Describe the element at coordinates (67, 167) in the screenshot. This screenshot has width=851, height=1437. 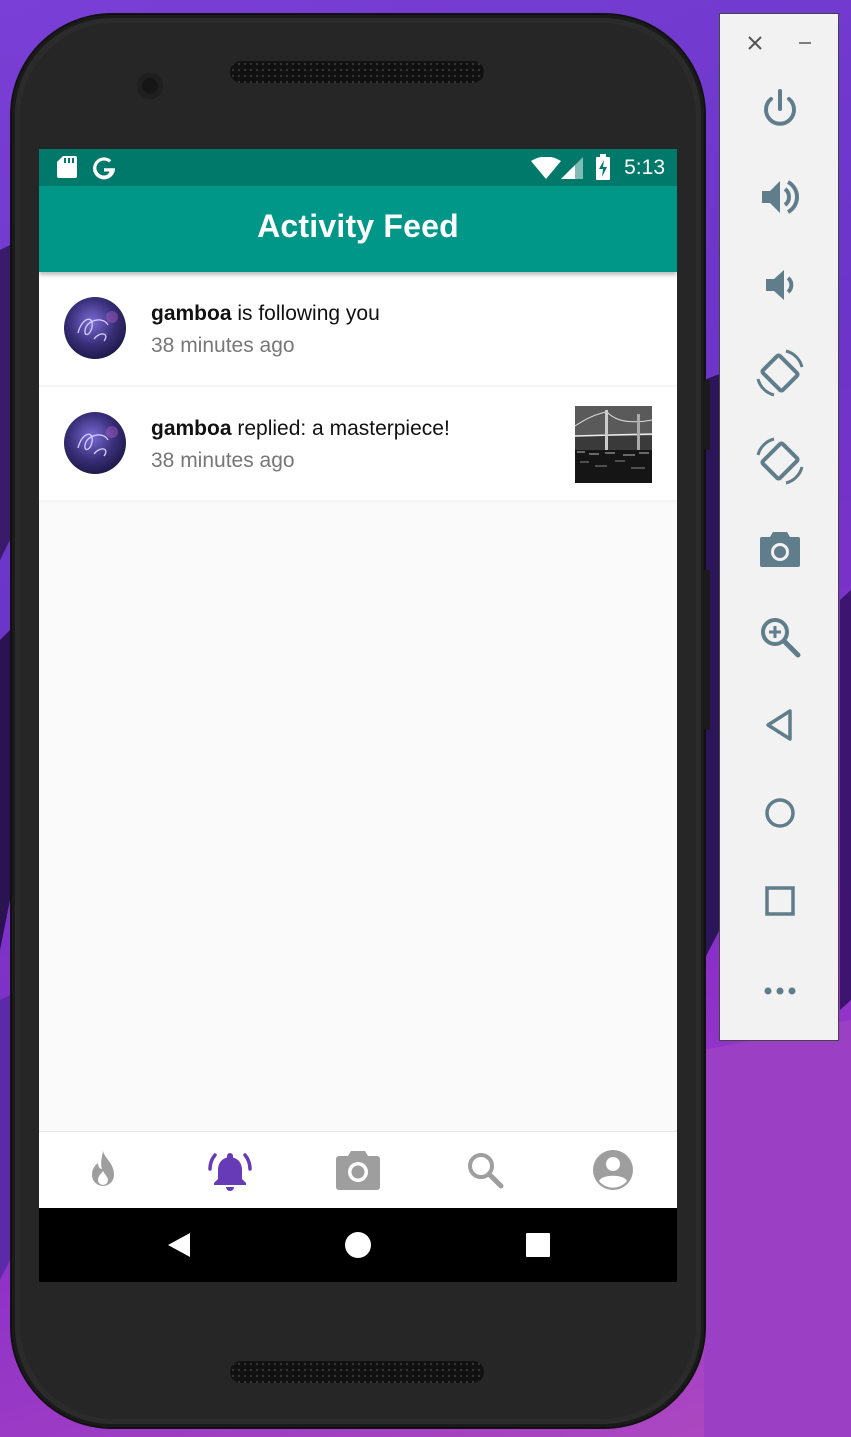
I see `sd-card-icon` at that location.